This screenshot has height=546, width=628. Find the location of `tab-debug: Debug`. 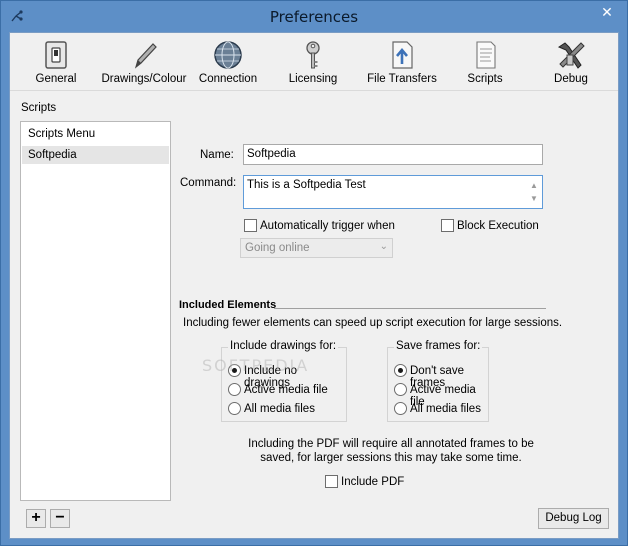

tab-debug: Debug is located at coordinates (571, 63).